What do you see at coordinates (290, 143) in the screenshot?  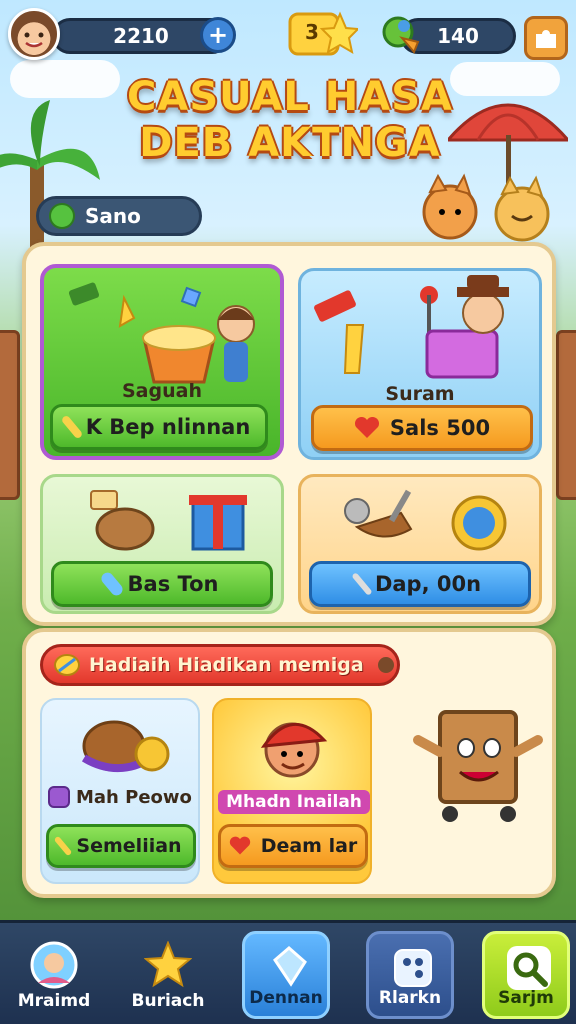 I see `title-line-2: DEB AKTNGA` at bounding box center [290, 143].